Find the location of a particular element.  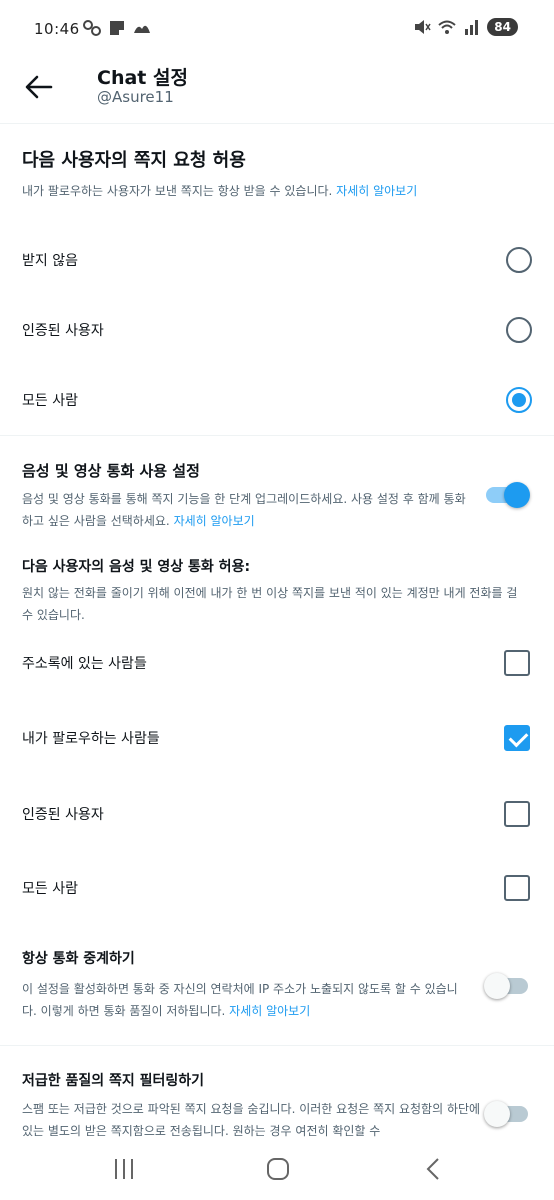

call-option-following: 내가 팔로우하는 사람들 is located at coordinates (277, 738).